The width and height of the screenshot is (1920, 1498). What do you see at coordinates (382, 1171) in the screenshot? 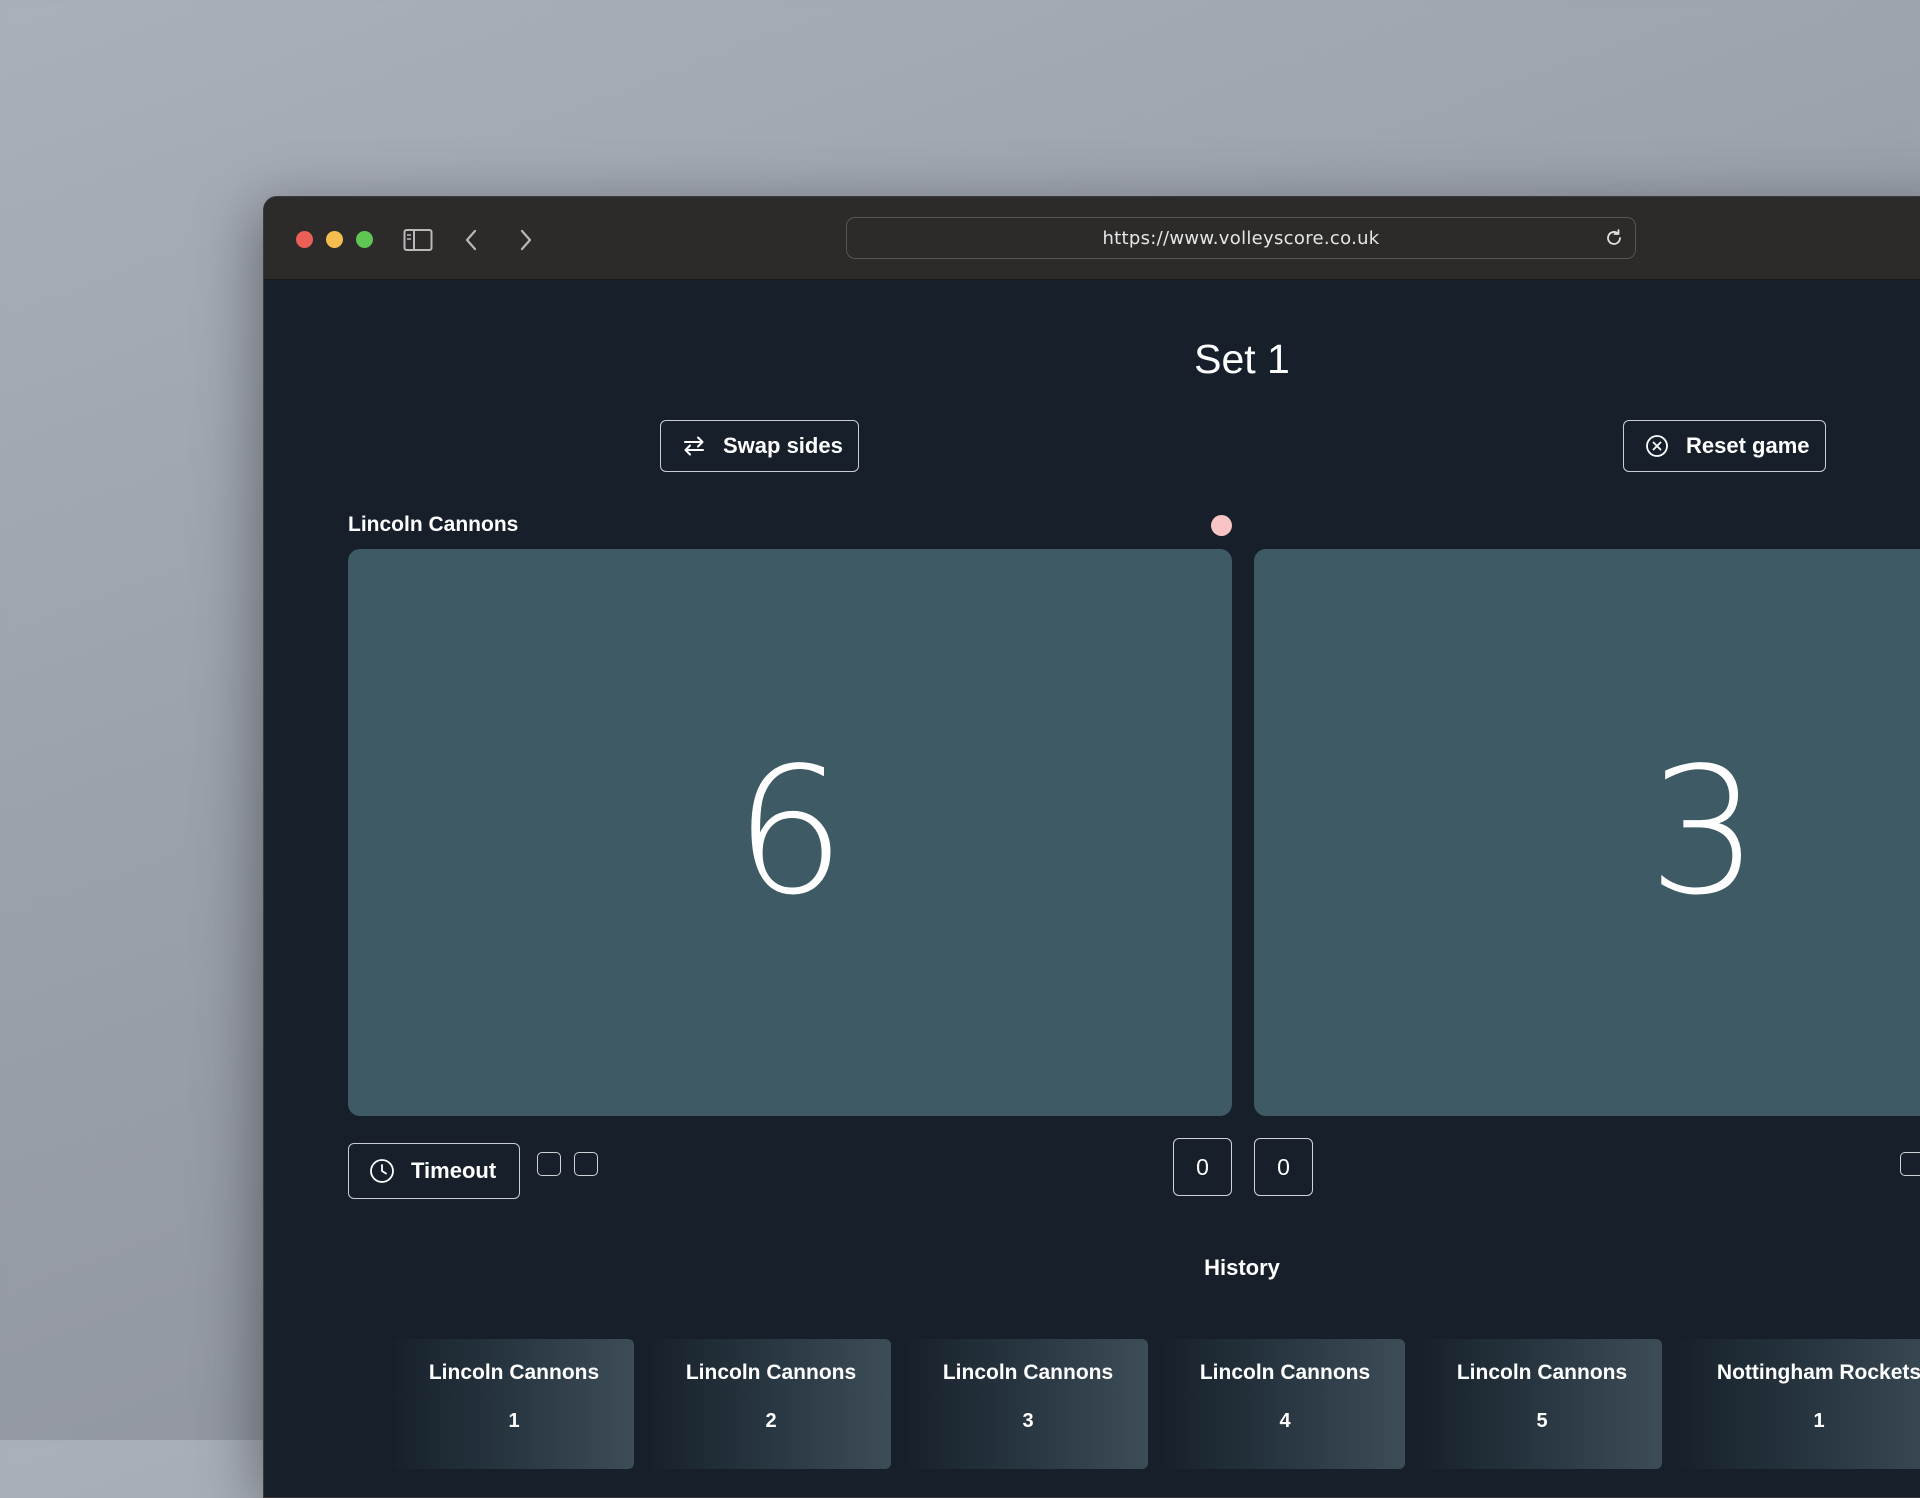
I see `clock-icon` at bounding box center [382, 1171].